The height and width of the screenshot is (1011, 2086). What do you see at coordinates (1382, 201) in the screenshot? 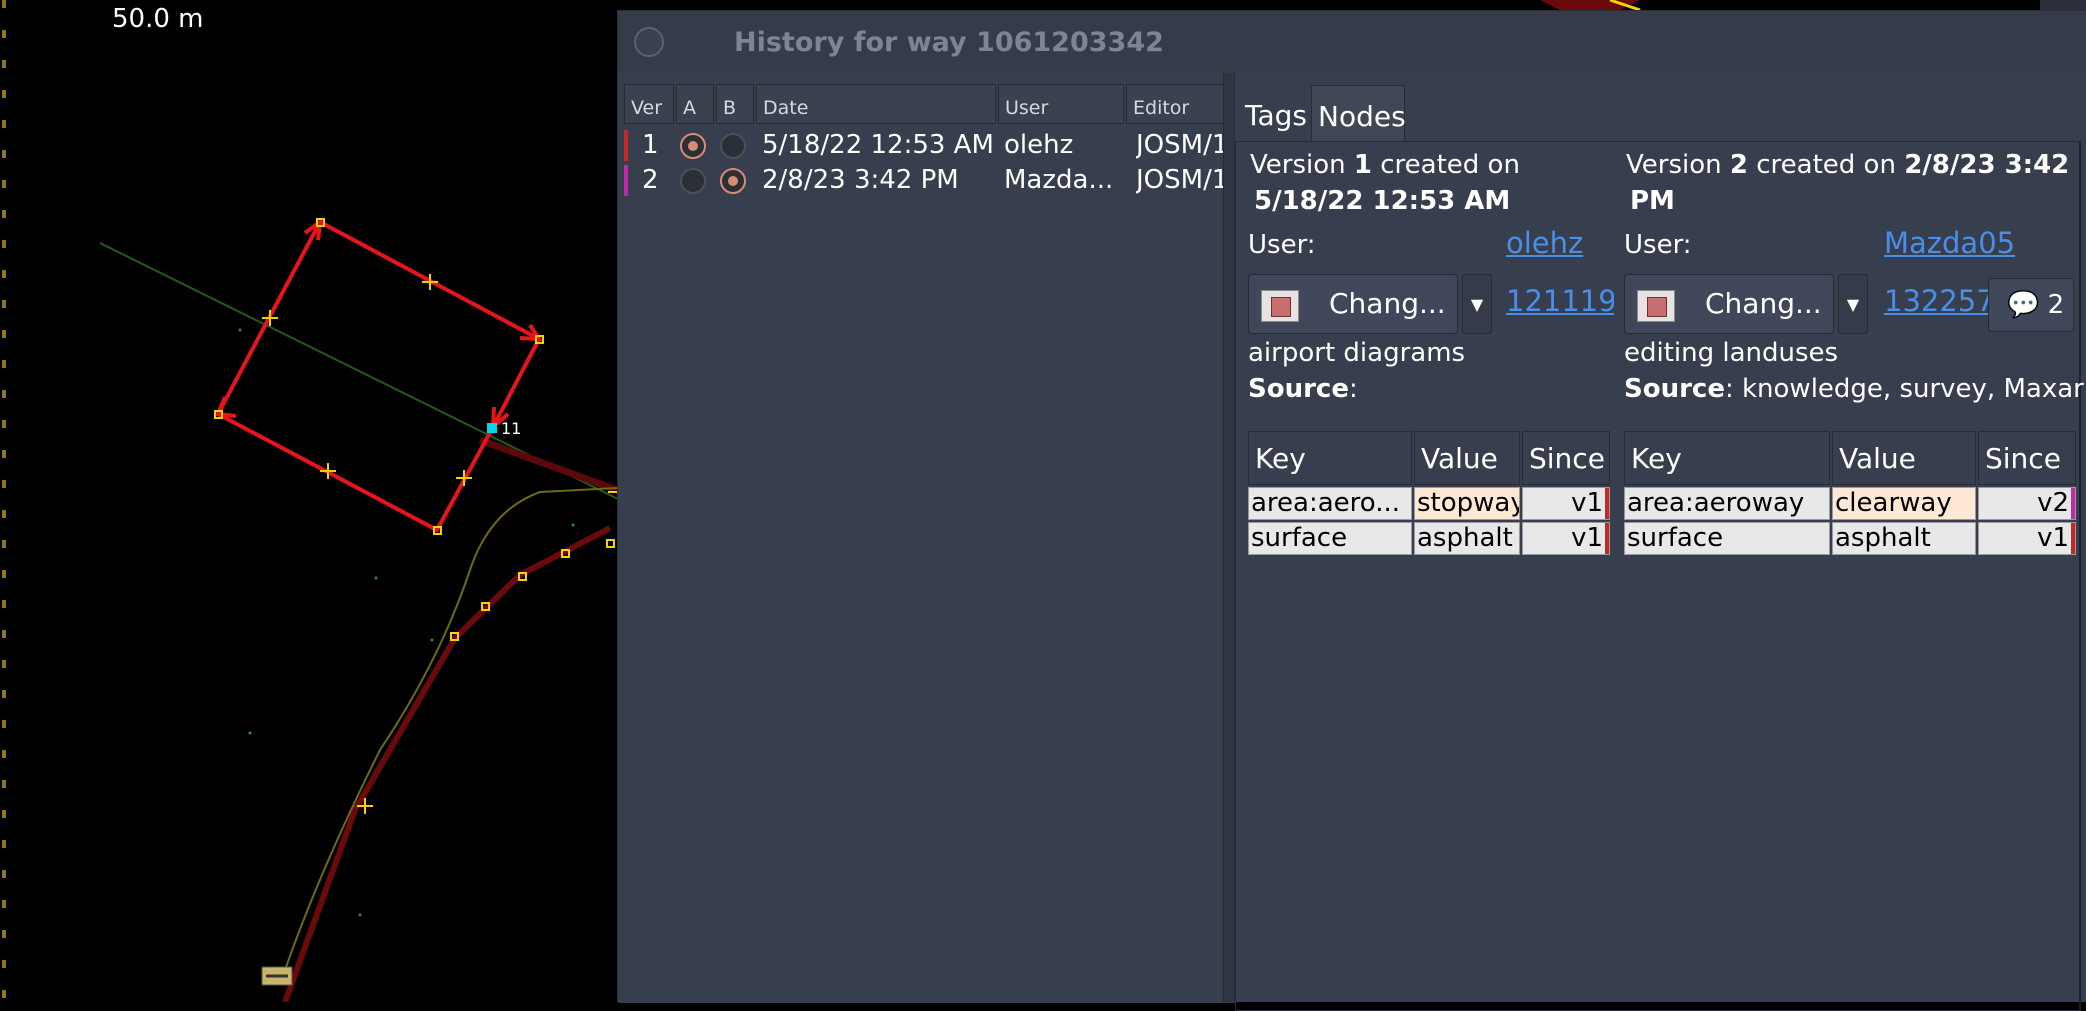
I see `version-date-left: 5/18/22 12:53 AM` at bounding box center [1382, 201].